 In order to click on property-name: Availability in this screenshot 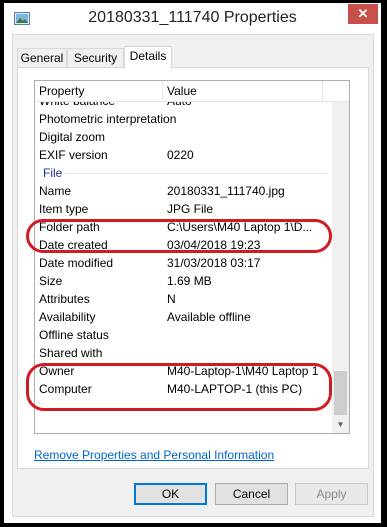, I will do `click(67, 317)`.